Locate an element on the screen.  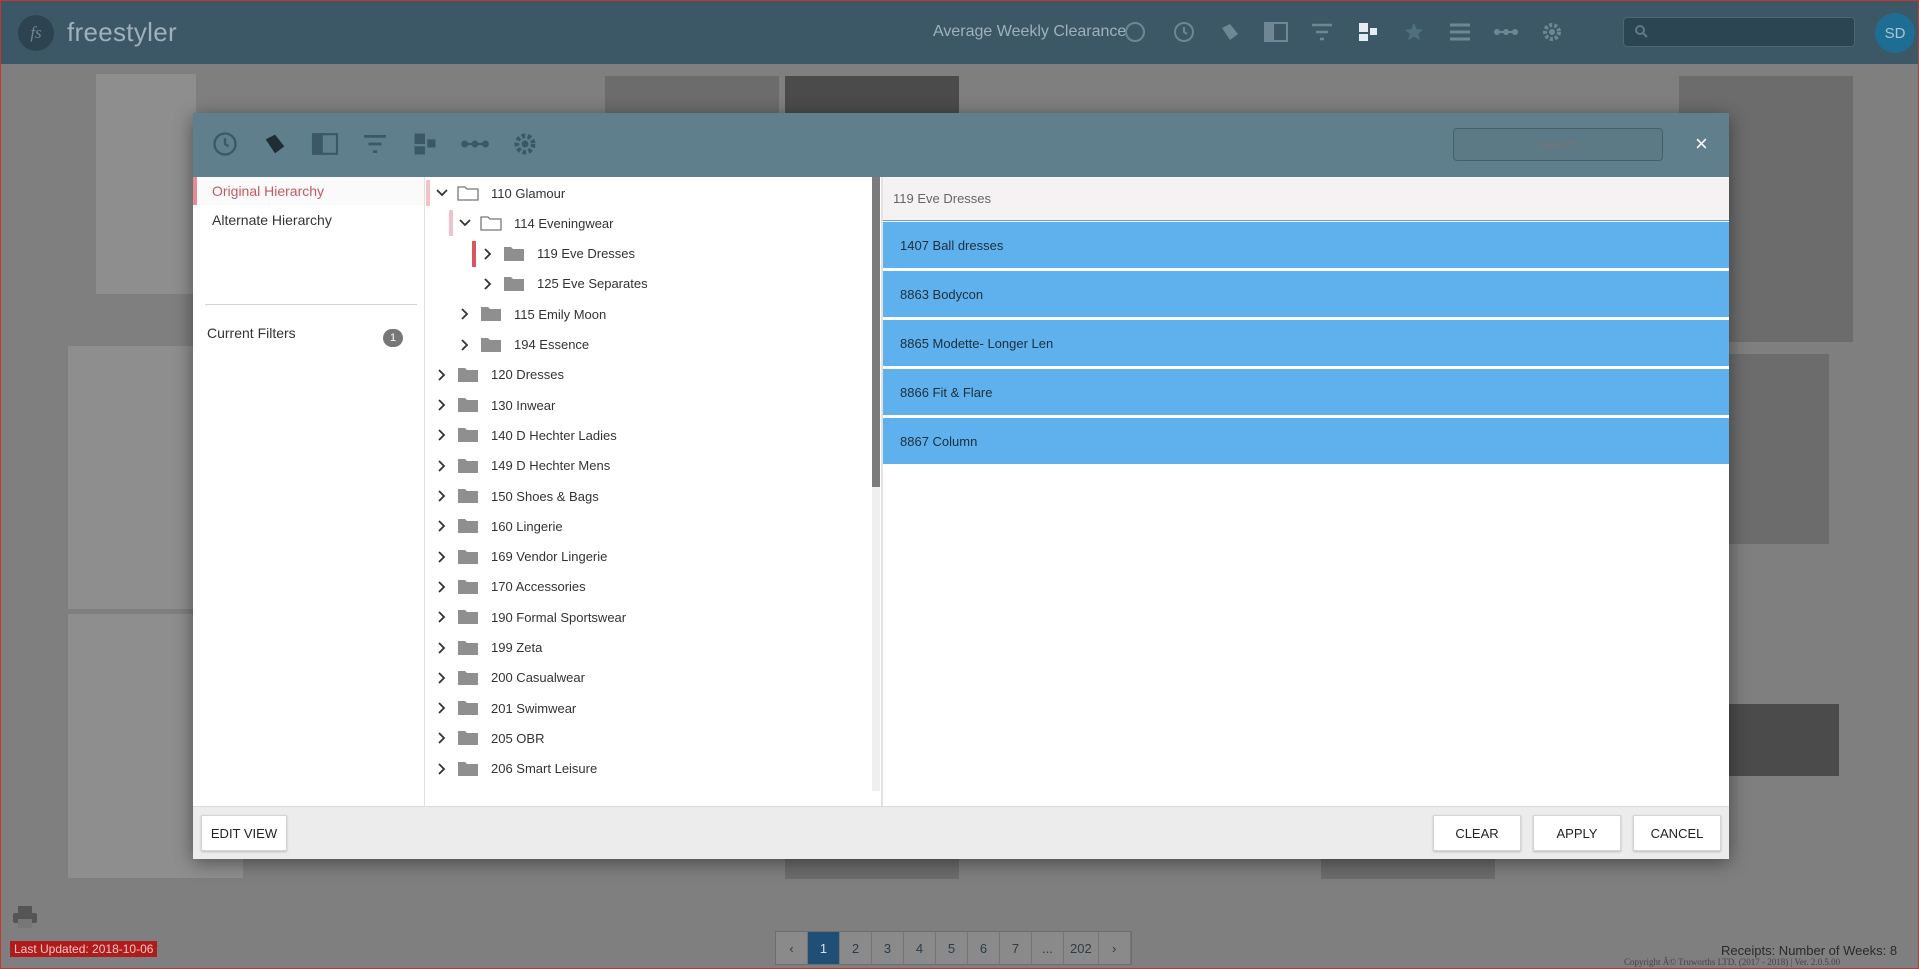
page-button: 4 is located at coordinates (920, 948).